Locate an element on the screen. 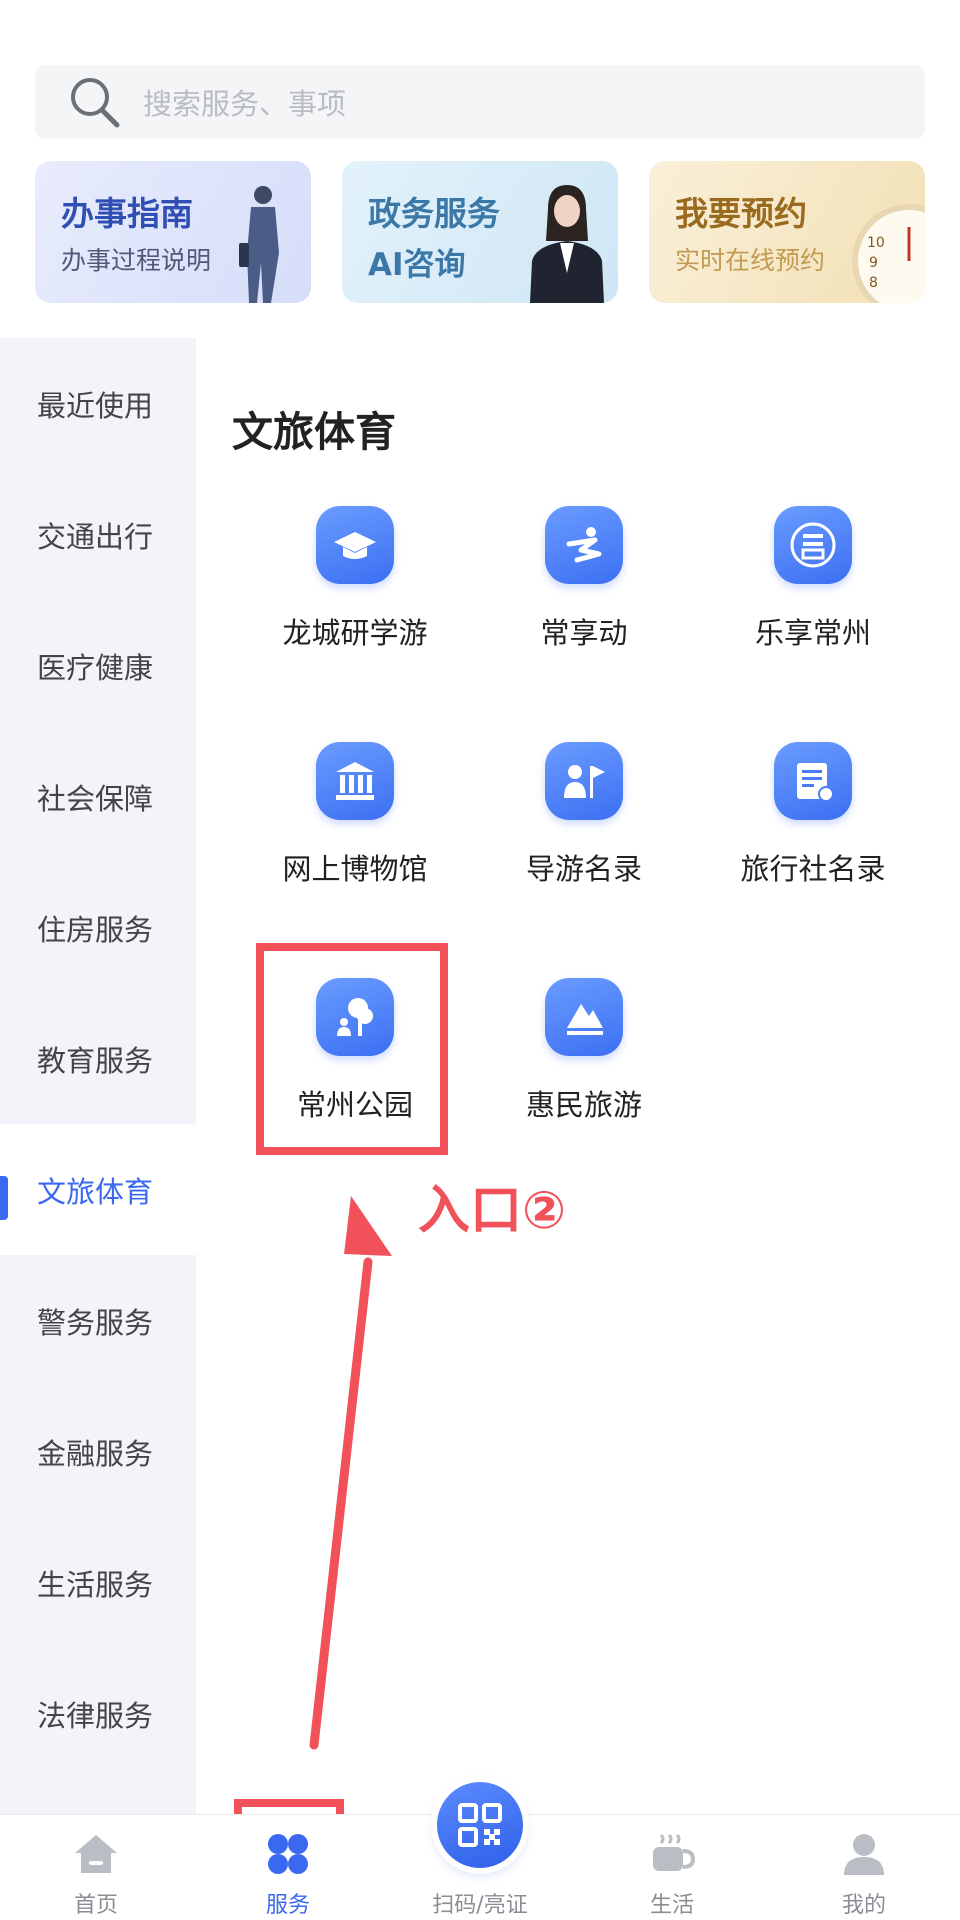 The image size is (960, 1920). card-guide: 办事指南 办事过程说明 is located at coordinates (173, 232).